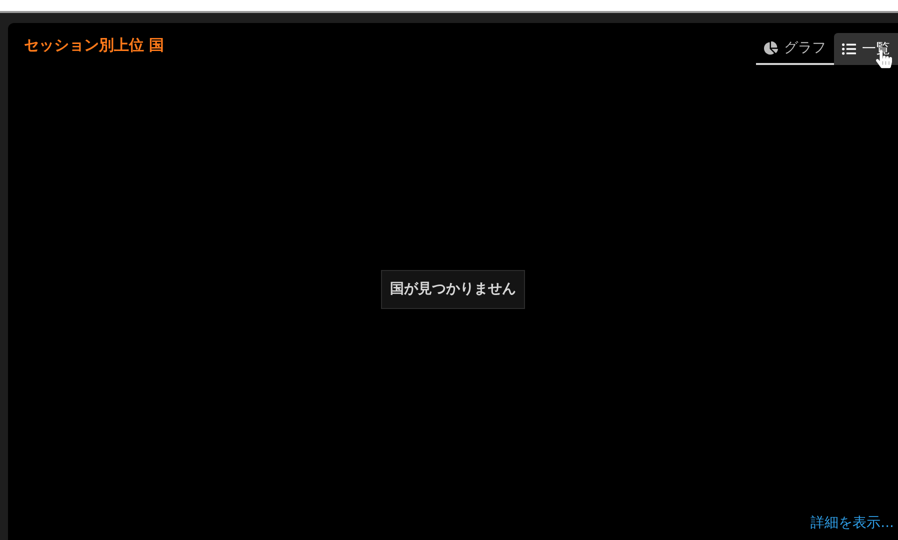 This screenshot has height=540, width=898. Describe the element at coordinates (771, 48) in the screenshot. I see `pie-chart-icon` at that location.